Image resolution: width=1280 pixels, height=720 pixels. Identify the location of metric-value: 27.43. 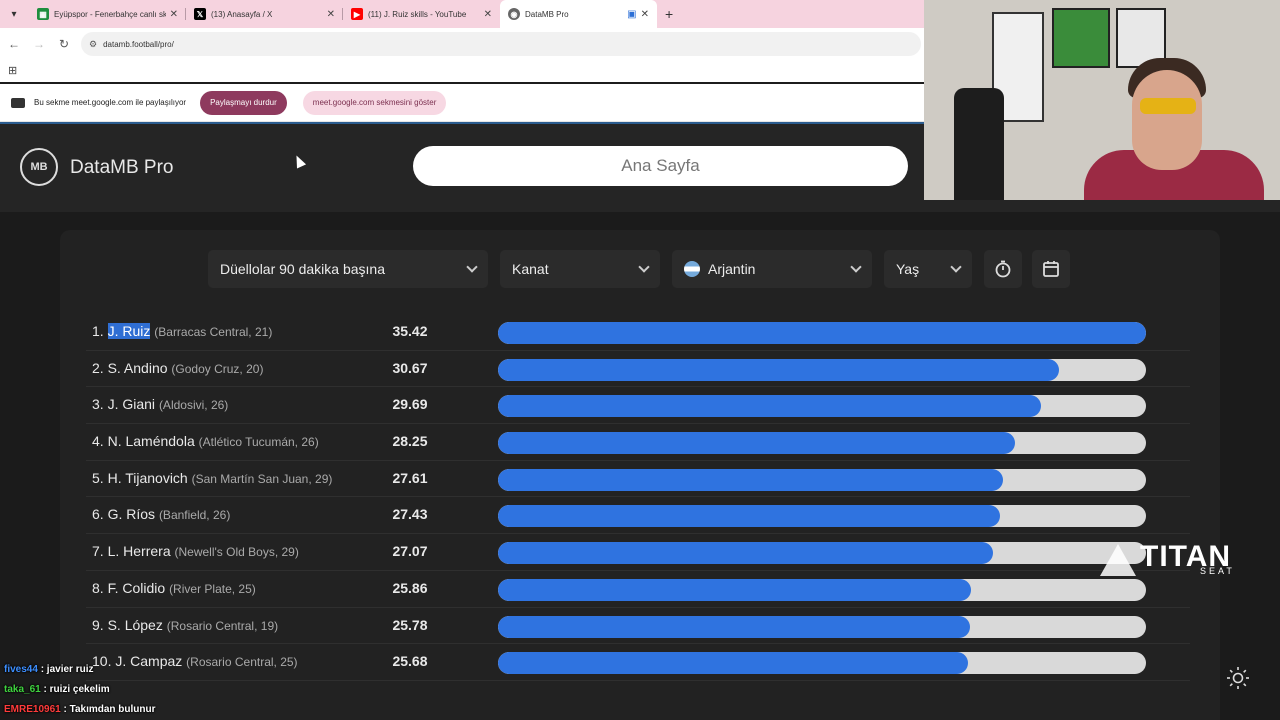
(410, 514).